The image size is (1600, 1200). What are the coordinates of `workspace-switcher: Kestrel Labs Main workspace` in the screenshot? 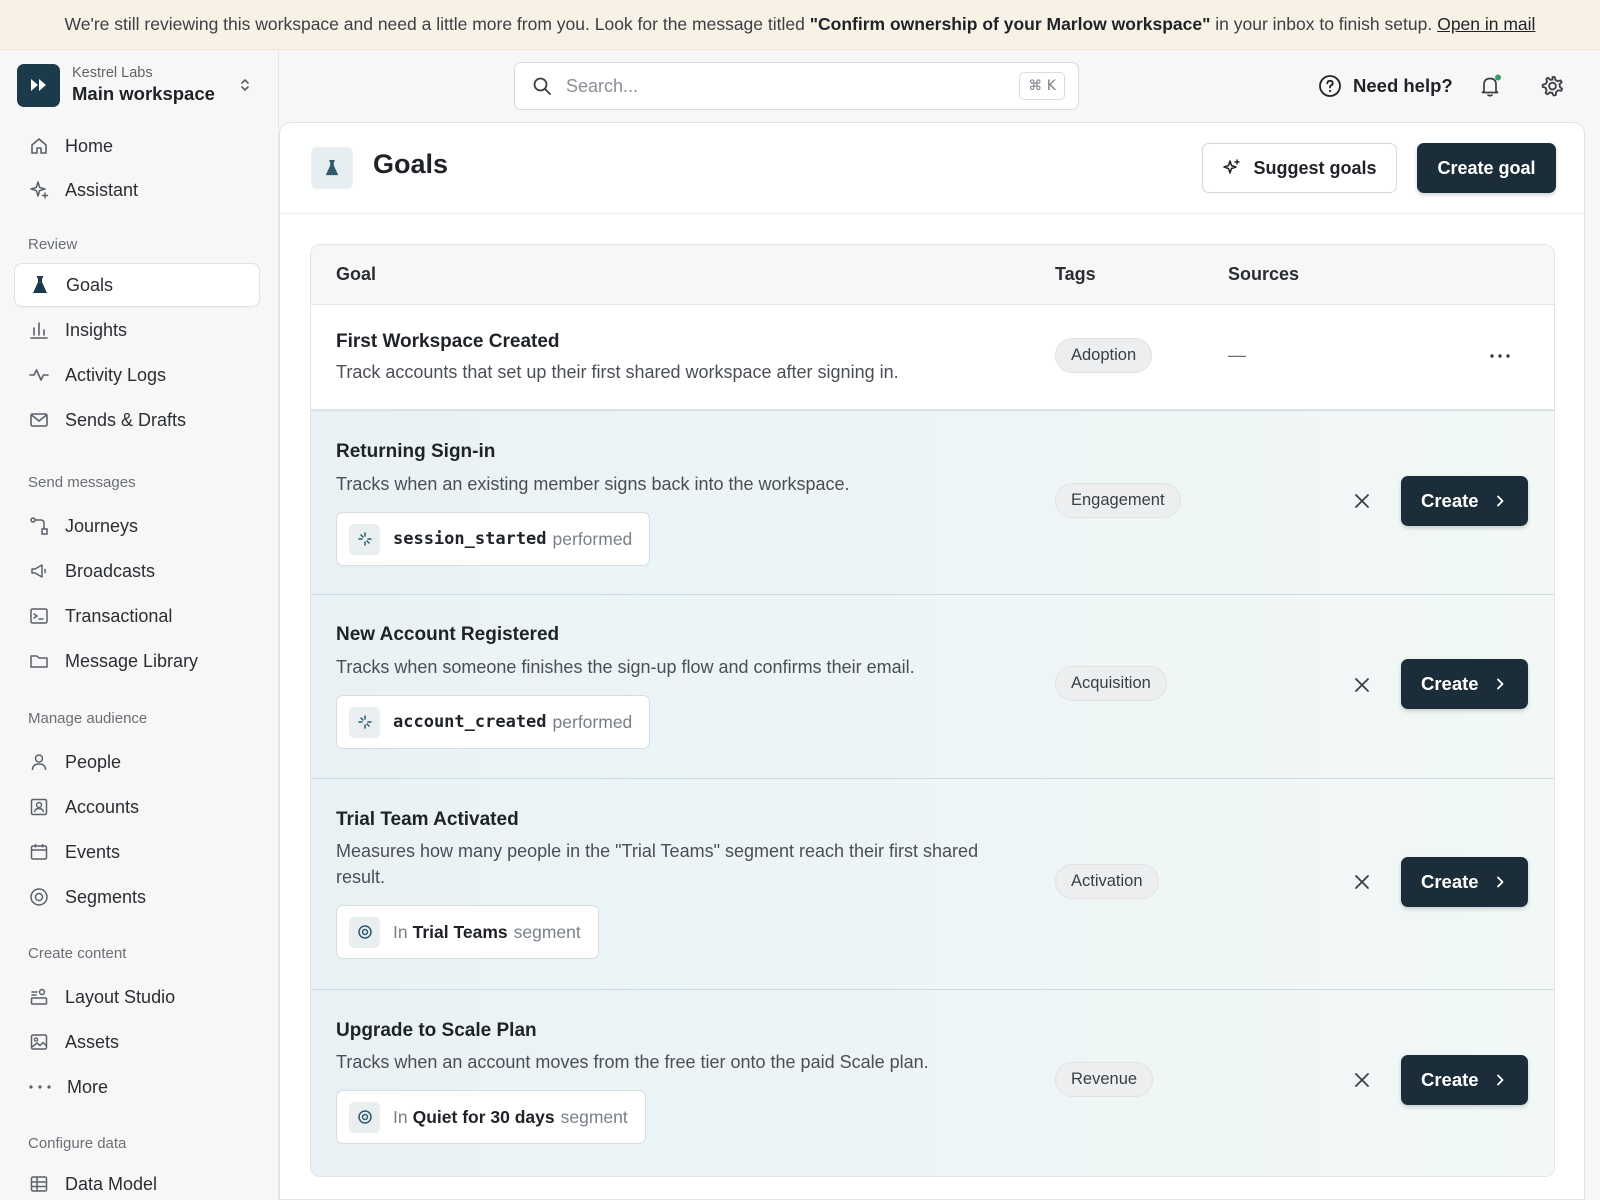 It's located at (142, 85).